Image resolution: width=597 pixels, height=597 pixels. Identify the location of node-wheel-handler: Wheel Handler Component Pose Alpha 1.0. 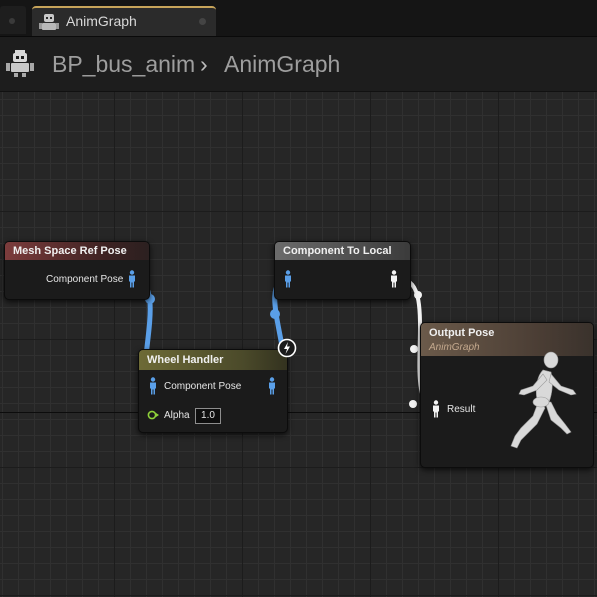
(213, 391).